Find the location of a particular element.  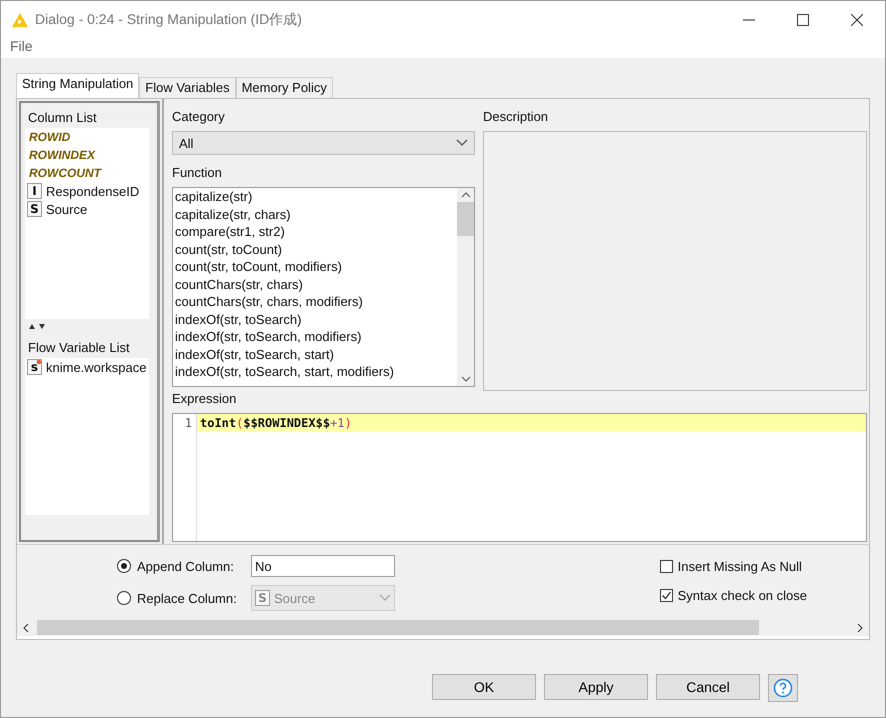

close-icon is located at coordinates (857, 20).